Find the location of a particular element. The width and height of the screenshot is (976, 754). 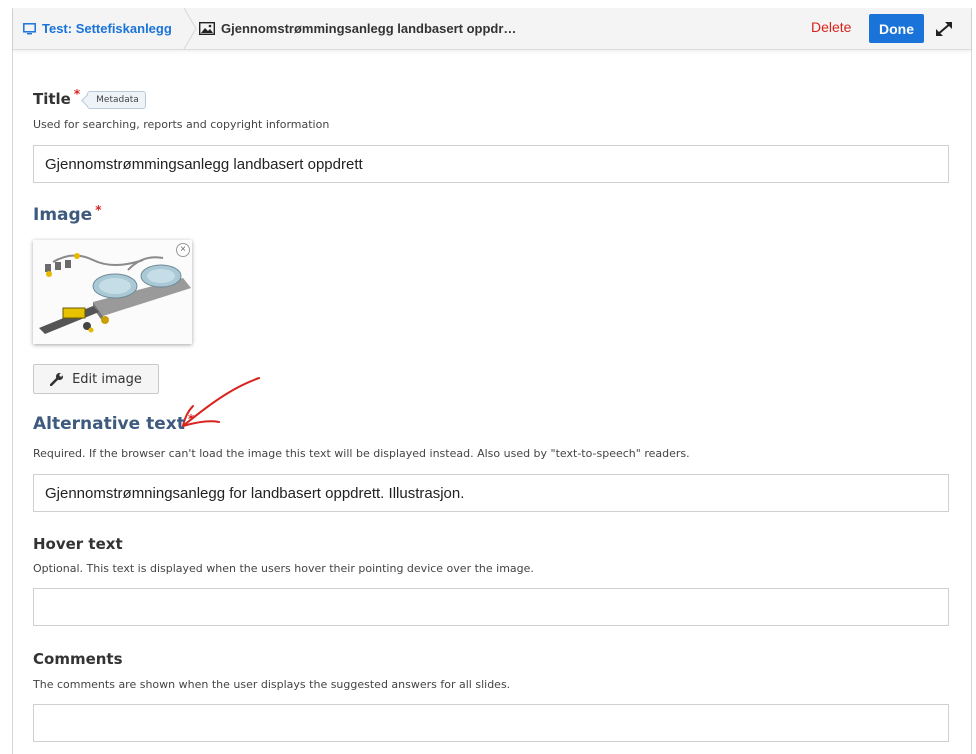

image-icon is located at coordinates (207, 28).